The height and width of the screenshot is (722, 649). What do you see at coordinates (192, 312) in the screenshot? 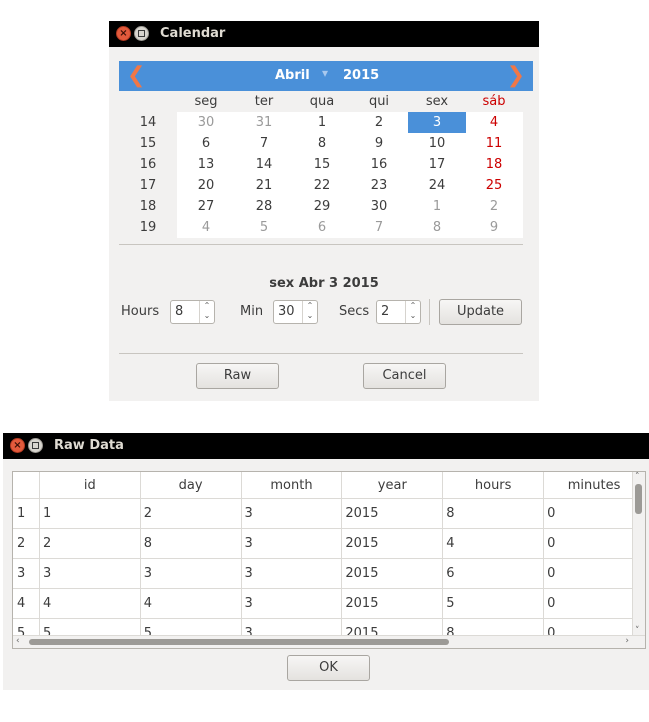
I see `hours-stepper: 8 ⌃ ⌄` at bounding box center [192, 312].